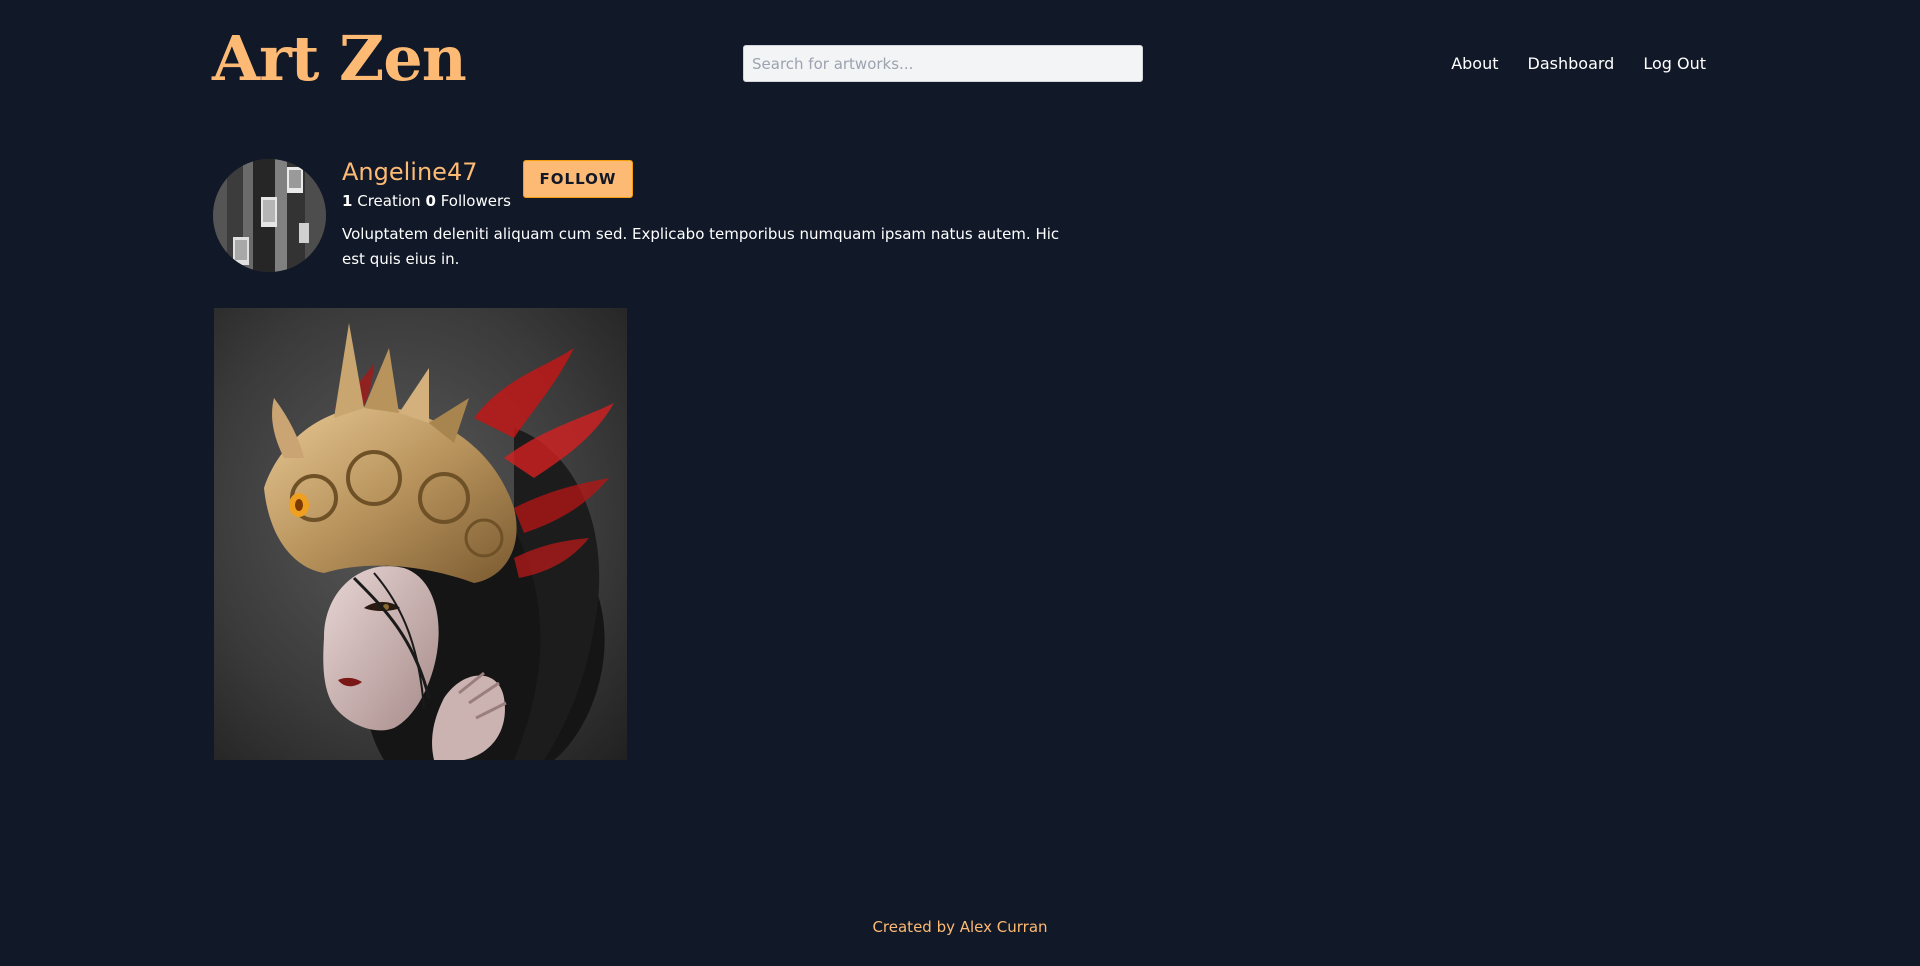 This screenshot has width=1920, height=966. I want to click on artwork-image, so click(420, 534).